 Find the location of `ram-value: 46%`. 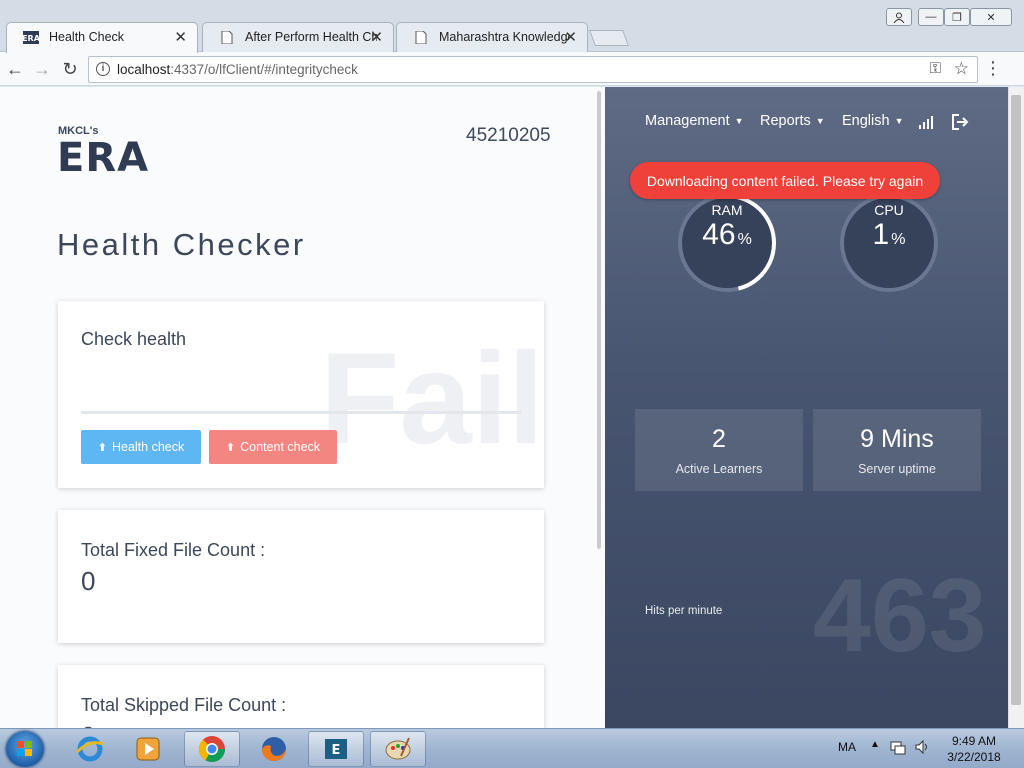

ram-value: 46% is located at coordinates (727, 235).